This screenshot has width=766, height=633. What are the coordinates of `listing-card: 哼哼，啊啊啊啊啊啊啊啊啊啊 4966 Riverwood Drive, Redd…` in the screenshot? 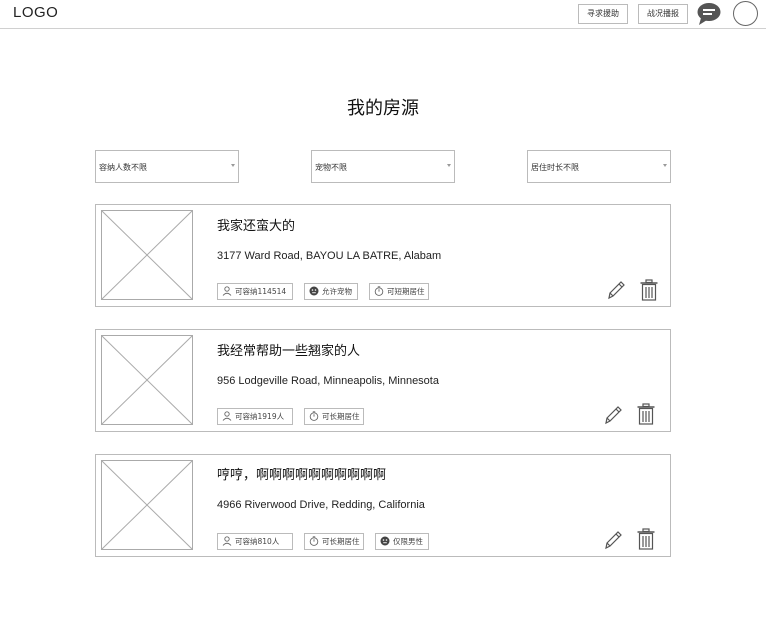 It's located at (383, 505).